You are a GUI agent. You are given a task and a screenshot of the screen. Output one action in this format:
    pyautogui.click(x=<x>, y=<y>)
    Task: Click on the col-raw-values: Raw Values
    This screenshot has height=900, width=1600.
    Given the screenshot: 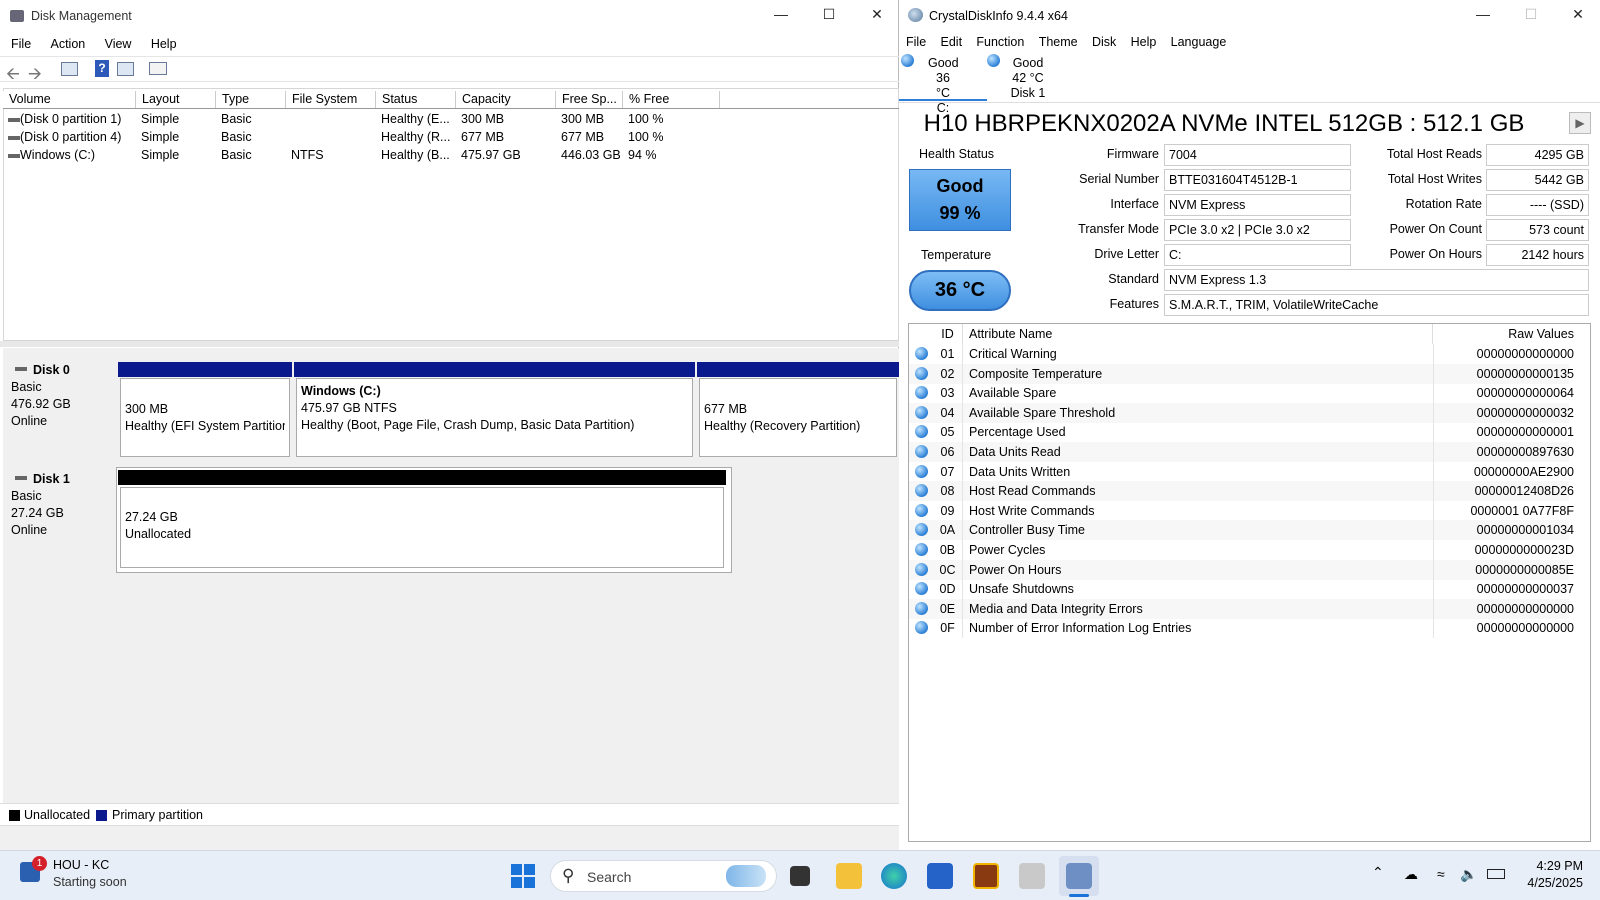 What is the action you would take?
    pyautogui.click(x=1505, y=334)
    